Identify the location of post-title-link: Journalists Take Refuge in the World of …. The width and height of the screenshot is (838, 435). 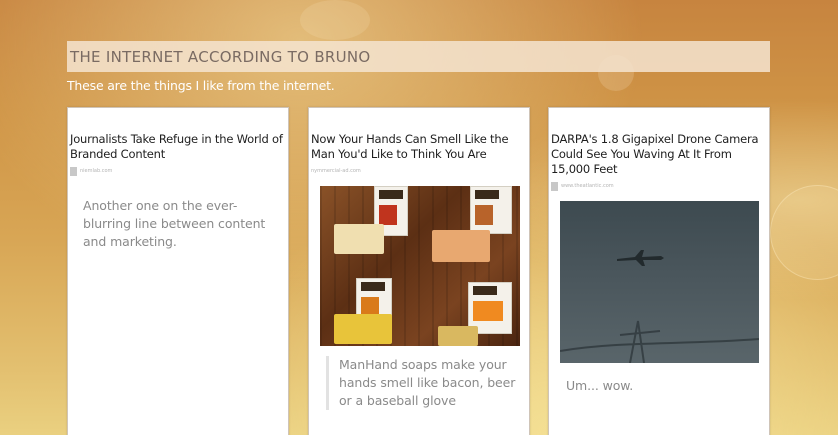
(178, 147).